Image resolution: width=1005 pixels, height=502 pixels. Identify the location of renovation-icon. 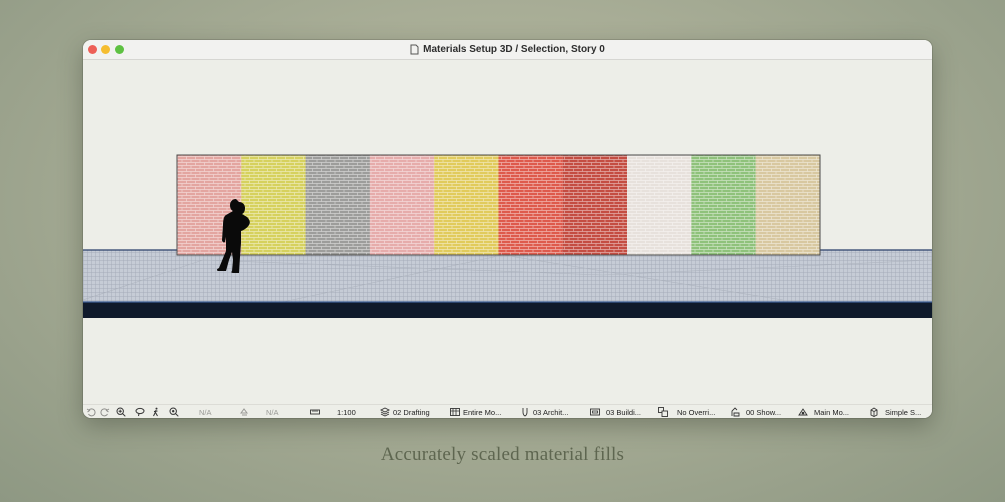
(735, 412).